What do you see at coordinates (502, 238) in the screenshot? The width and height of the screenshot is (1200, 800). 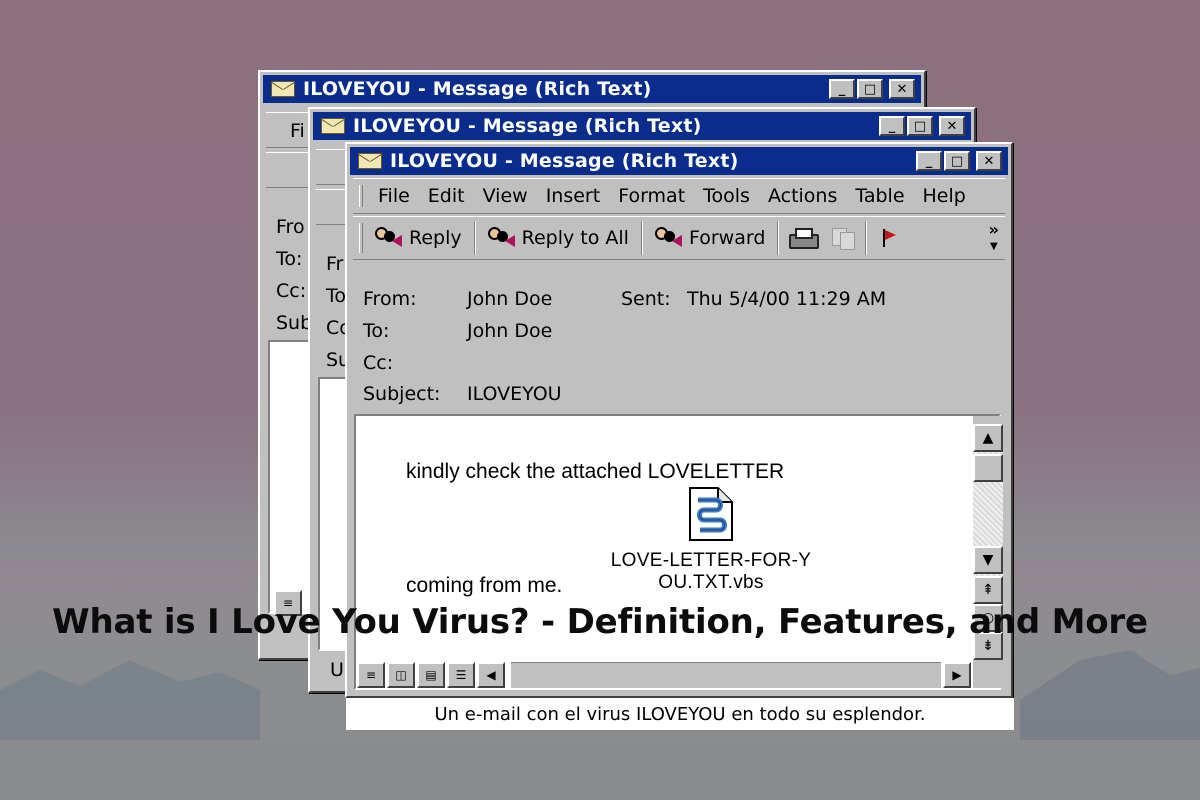 I see `reply-all-icon` at bounding box center [502, 238].